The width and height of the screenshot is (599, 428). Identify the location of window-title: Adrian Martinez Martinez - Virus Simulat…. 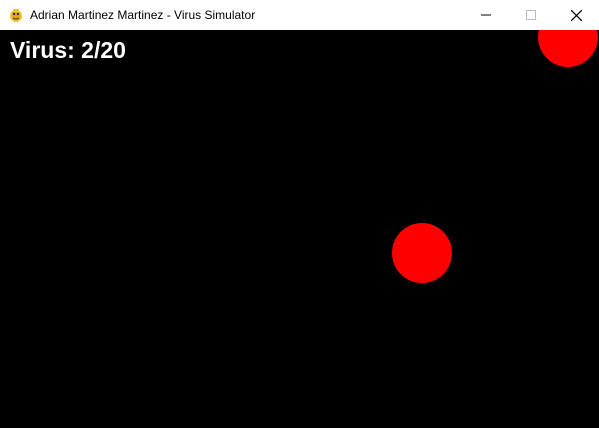
(143, 15).